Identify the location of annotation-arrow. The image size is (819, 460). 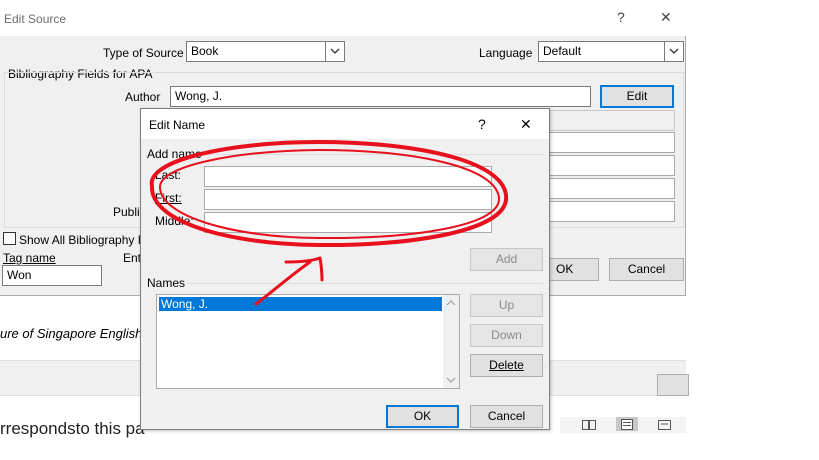
(289, 281).